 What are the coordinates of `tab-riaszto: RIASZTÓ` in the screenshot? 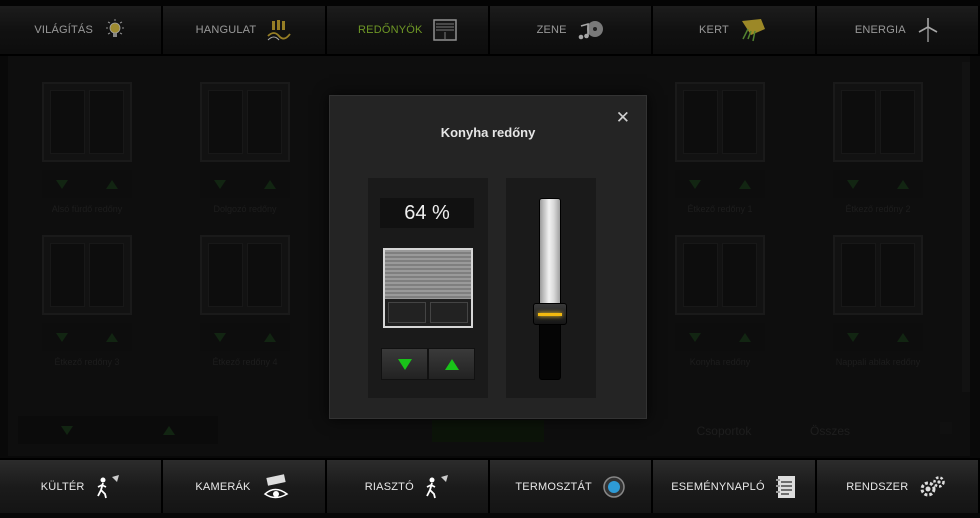 It's located at (408, 486).